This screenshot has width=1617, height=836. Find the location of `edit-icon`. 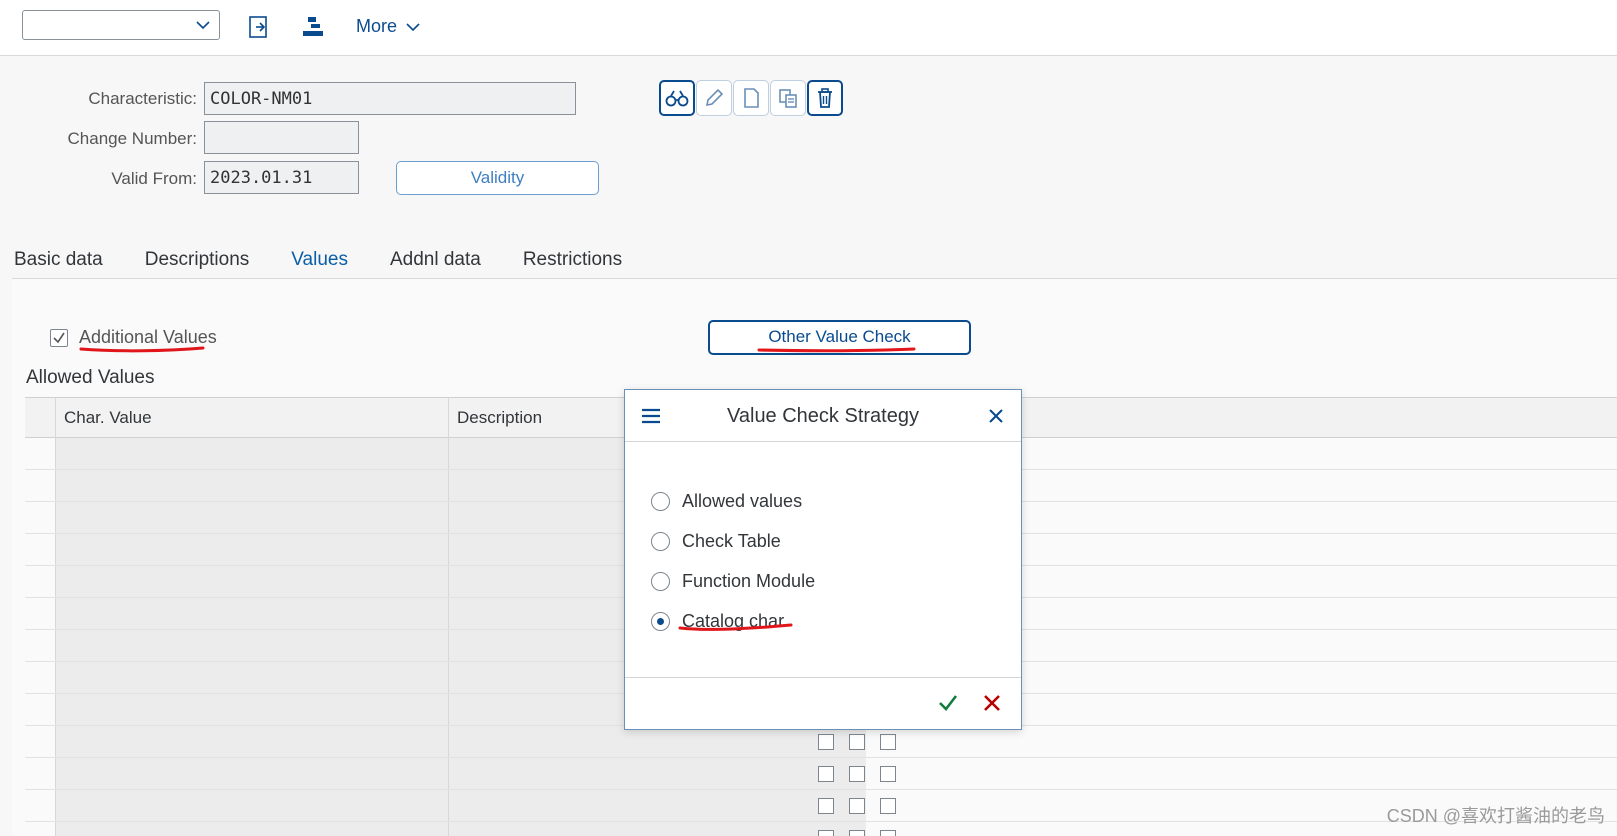

edit-icon is located at coordinates (714, 97).